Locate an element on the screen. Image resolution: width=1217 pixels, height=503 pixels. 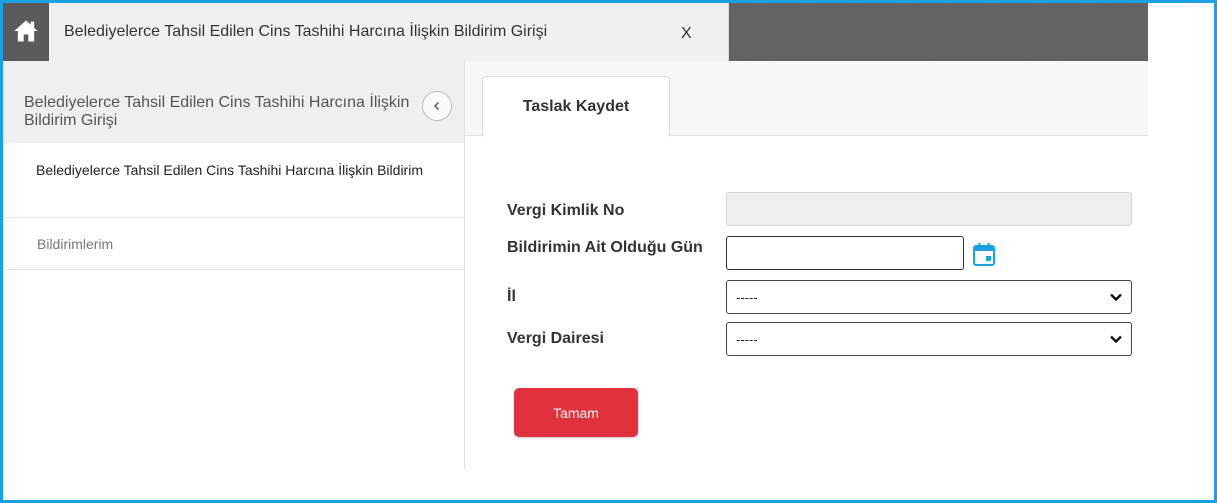
home-icon is located at coordinates (26, 31).